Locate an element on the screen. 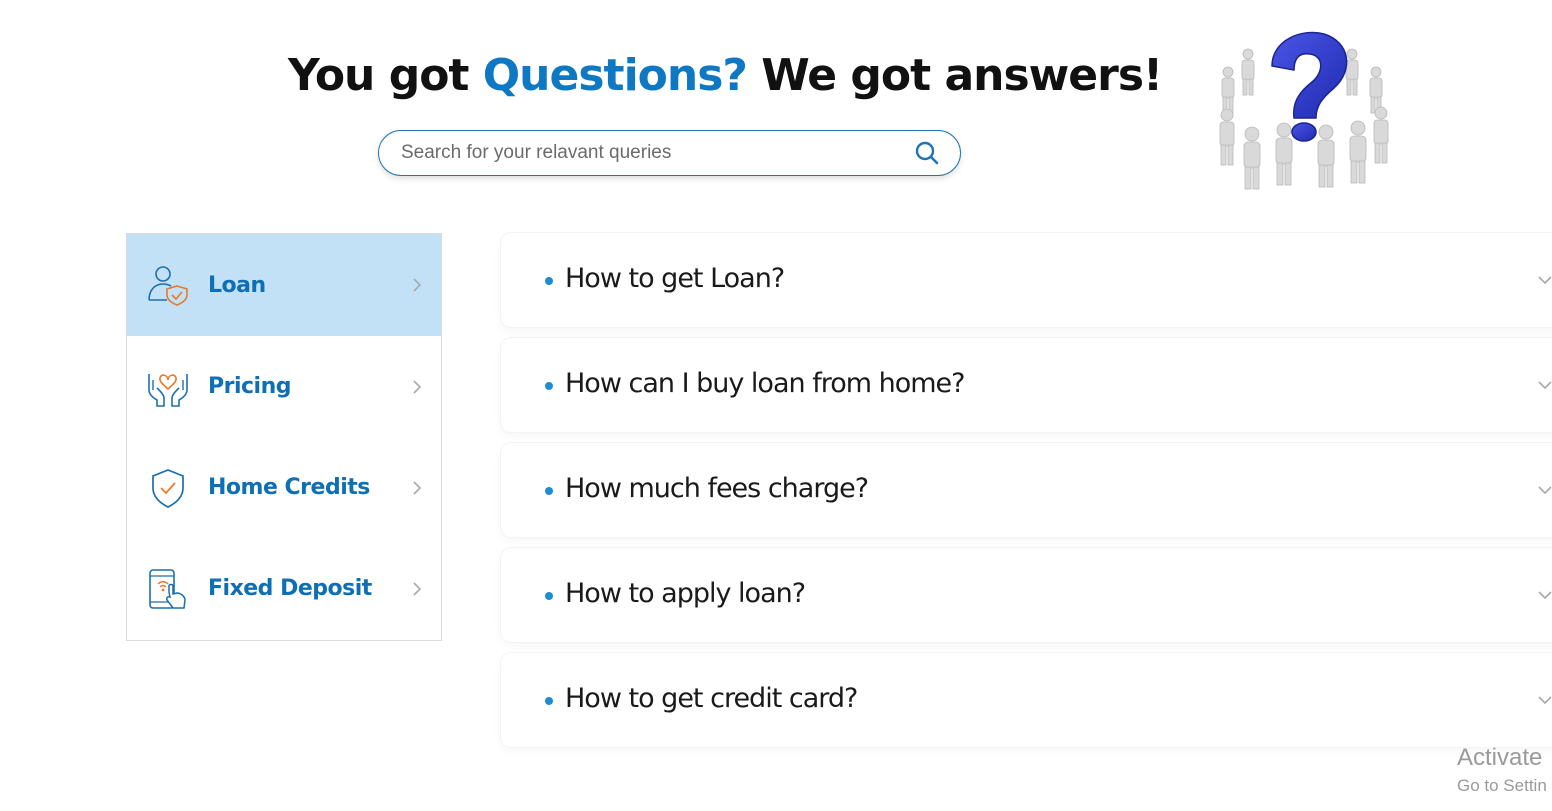 The height and width of the screenshot is (811, 1552). title-part1: You got is located at coordinates (378, 75).